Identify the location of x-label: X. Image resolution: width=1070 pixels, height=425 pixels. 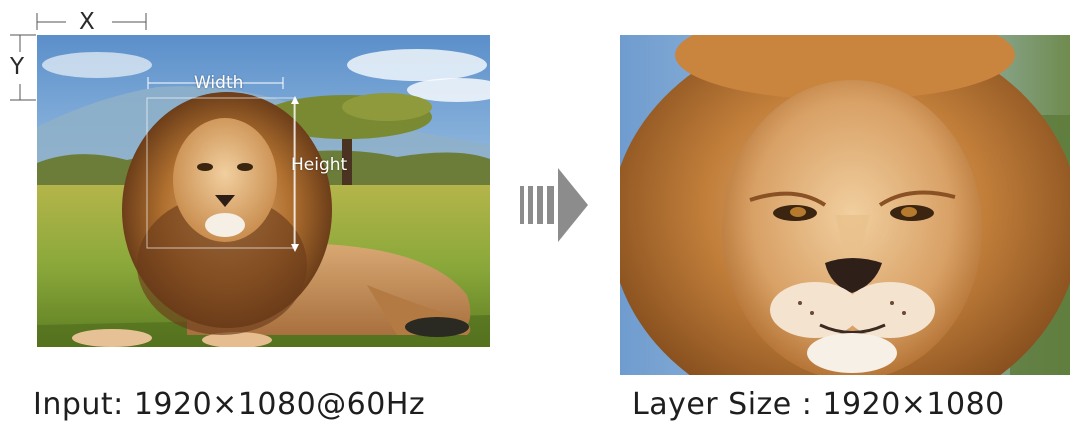
(87, 22).